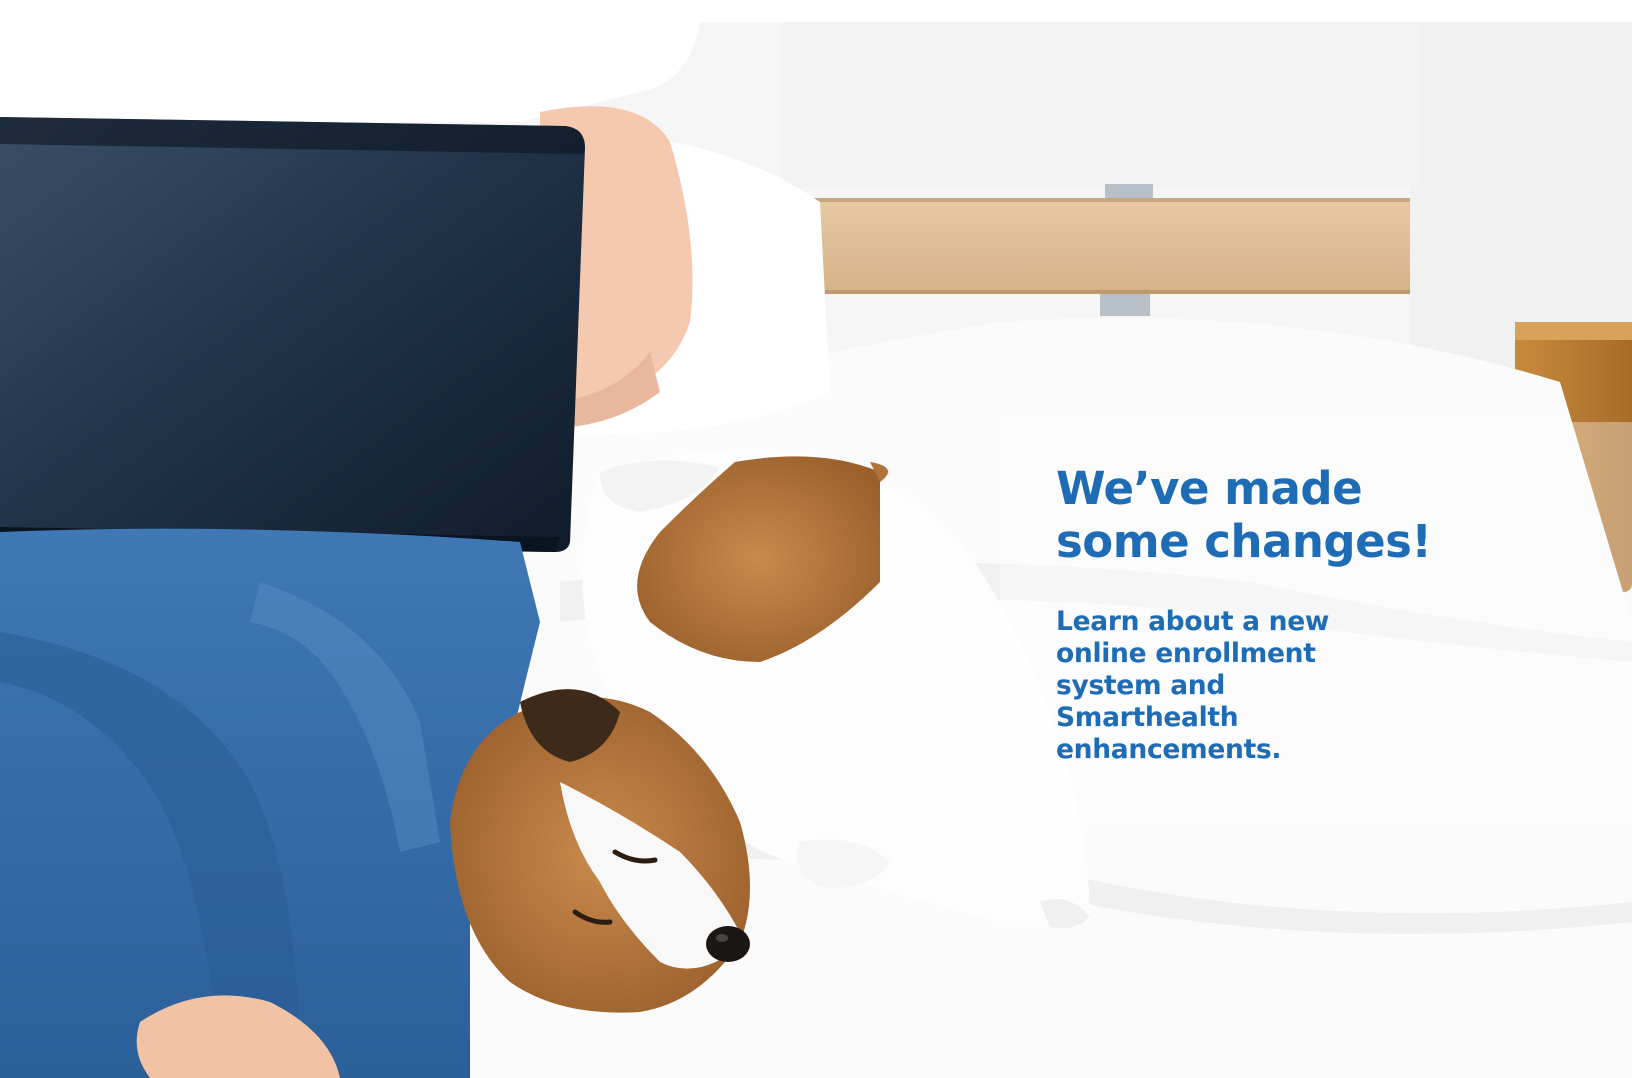 This screenshot has width=1632, height=1078. What do you see at coordinates (1193, 621) in the screenshot?
I see `subhead-line-1: Learn about a new` at bounding box center [1193, 621].